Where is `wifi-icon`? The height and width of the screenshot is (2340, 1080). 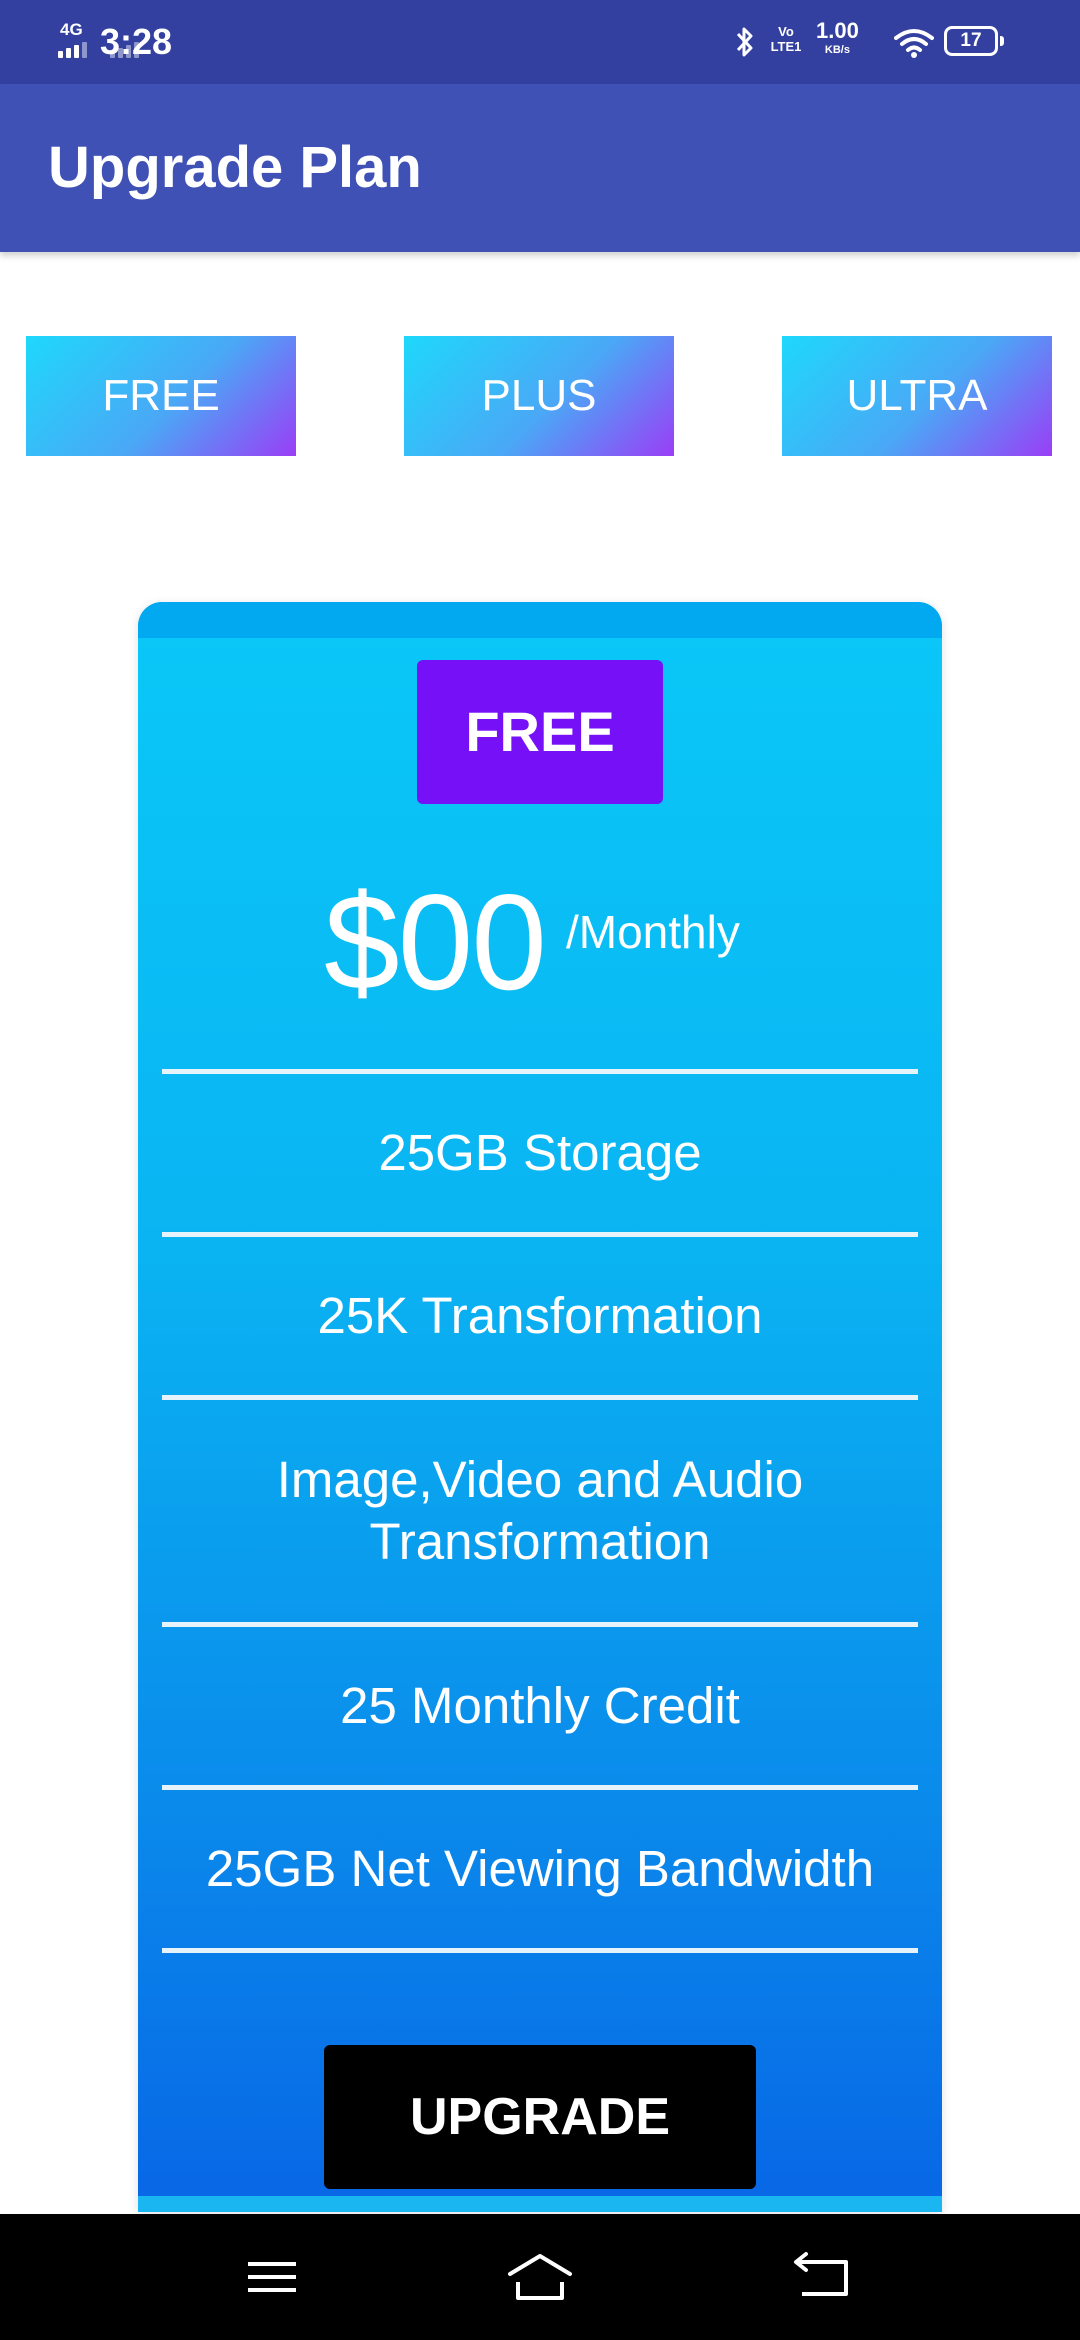 wifi-icon is located at coordinates (914, 43).